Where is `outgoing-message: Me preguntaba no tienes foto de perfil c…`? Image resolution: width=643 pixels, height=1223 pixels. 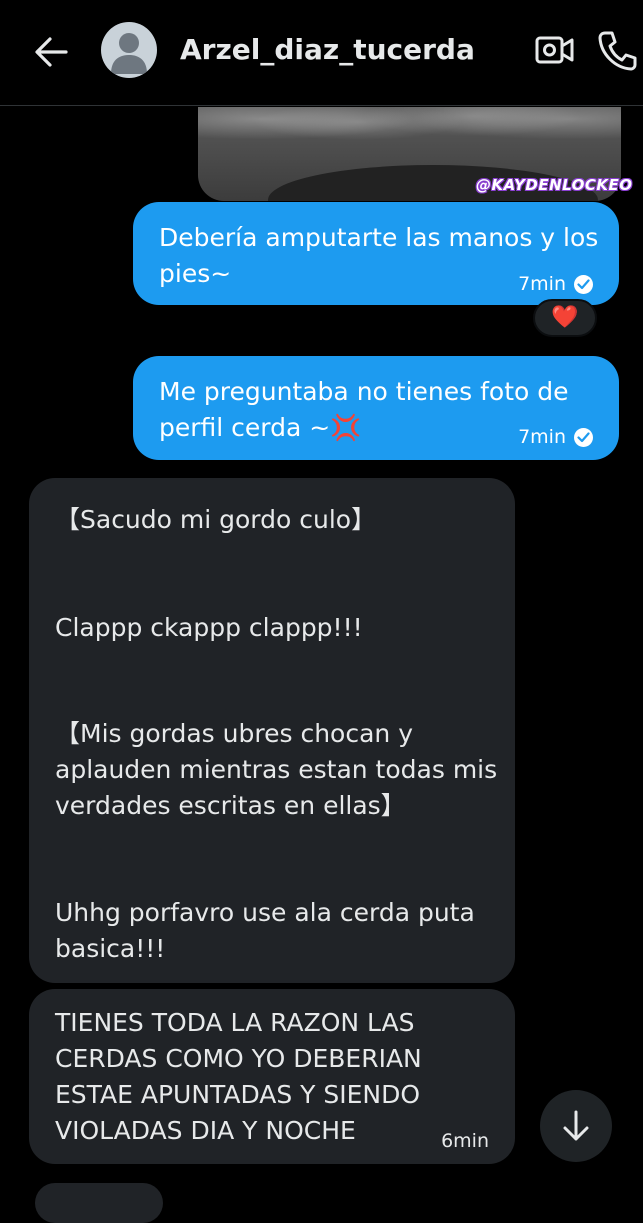 outgoing-message: Me preguntaba no tienes foto de perfil c… is located at coordinates (376, 408).